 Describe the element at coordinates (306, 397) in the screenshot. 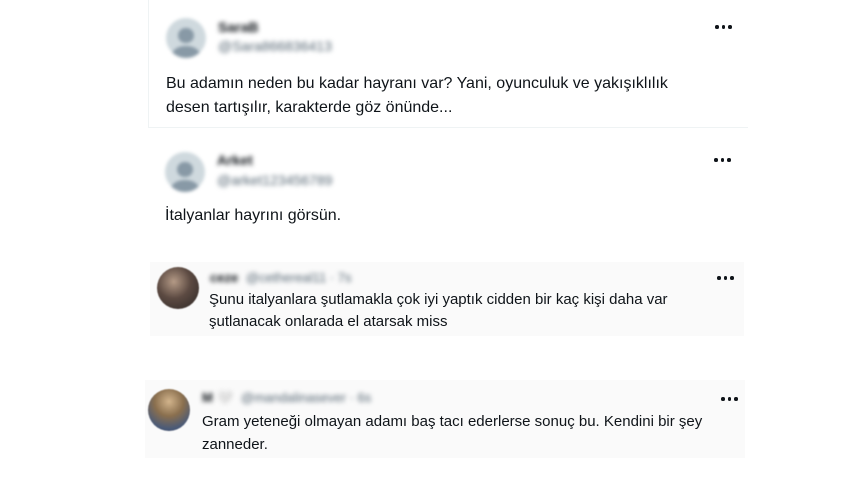

I see `user-handle-and-time: @mandalinasever · 6s` at that location.